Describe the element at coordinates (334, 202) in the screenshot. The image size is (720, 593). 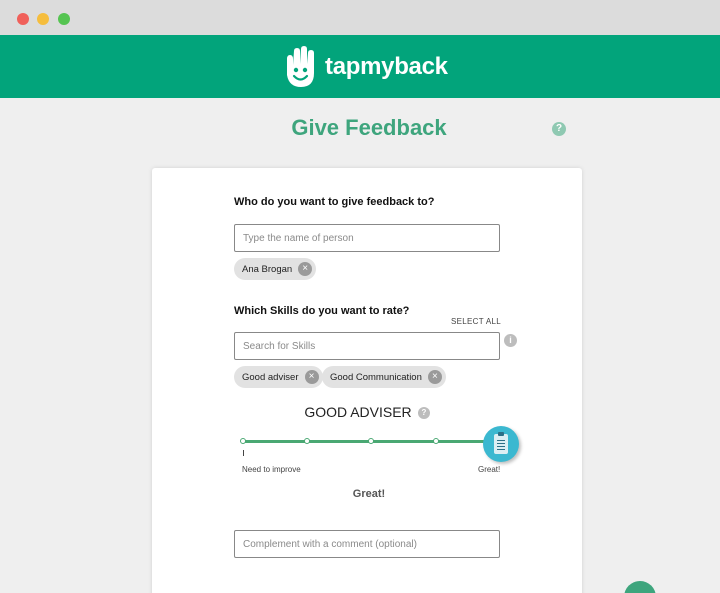
I see `recipient-label: Who do you want to give feedback to?` at that location.